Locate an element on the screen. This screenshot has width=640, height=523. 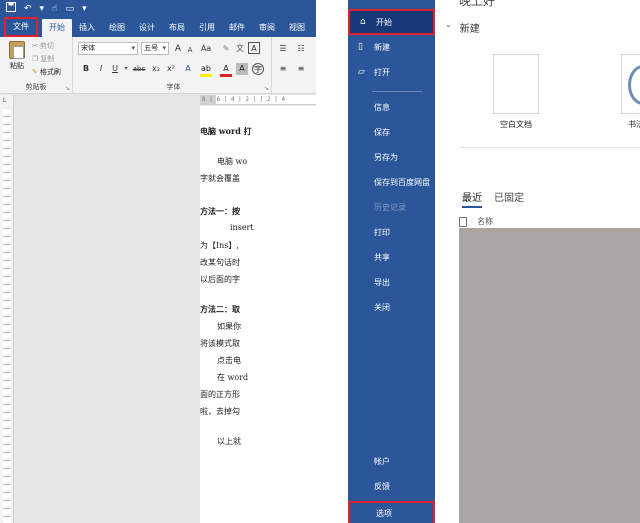
name-column-header: 名称 is located at coordinates (476, 221).